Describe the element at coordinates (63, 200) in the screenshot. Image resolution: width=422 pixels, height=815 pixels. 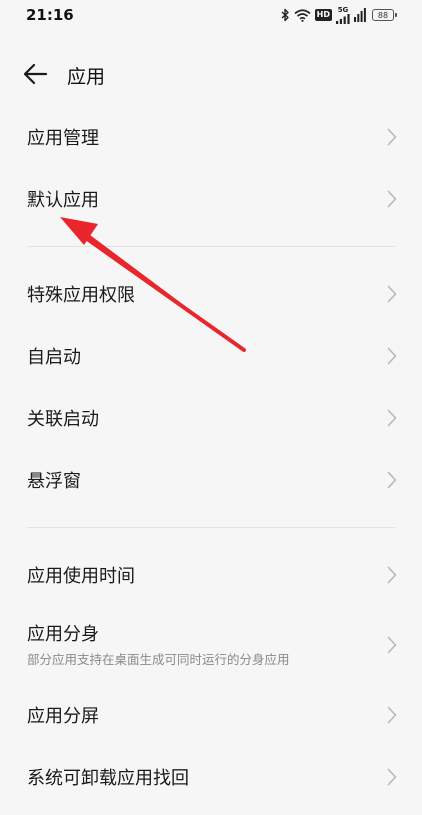
I see `item-label: 默认应用` at that location.